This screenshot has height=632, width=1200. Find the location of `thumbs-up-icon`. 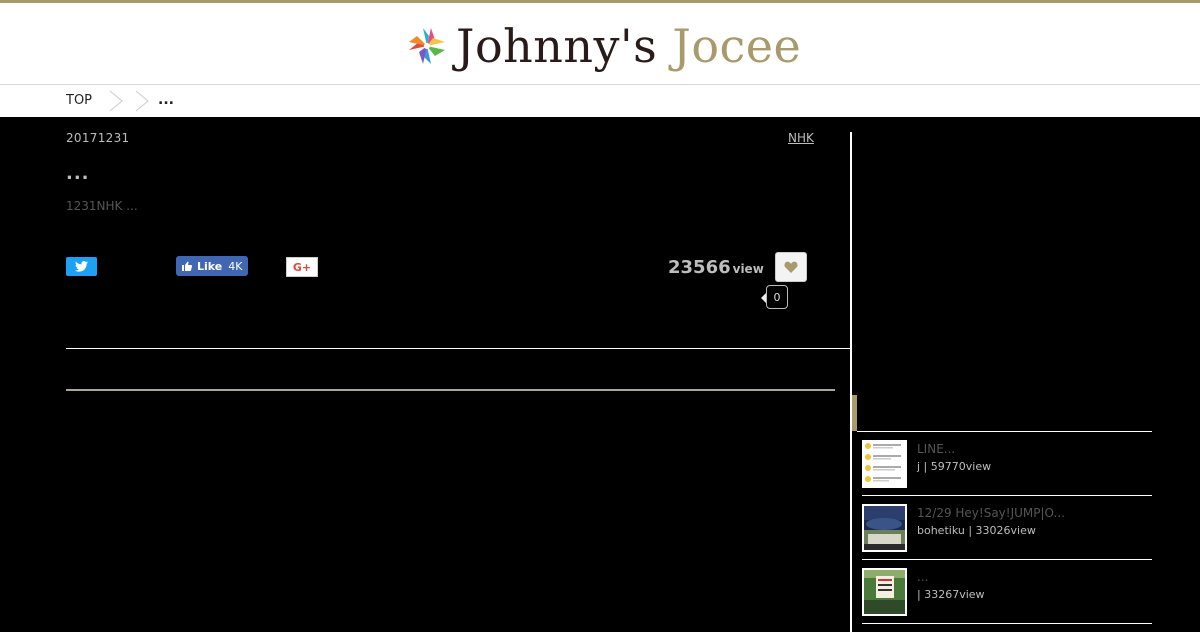

thumbs-up-icon is located at coordinates (187, 266).